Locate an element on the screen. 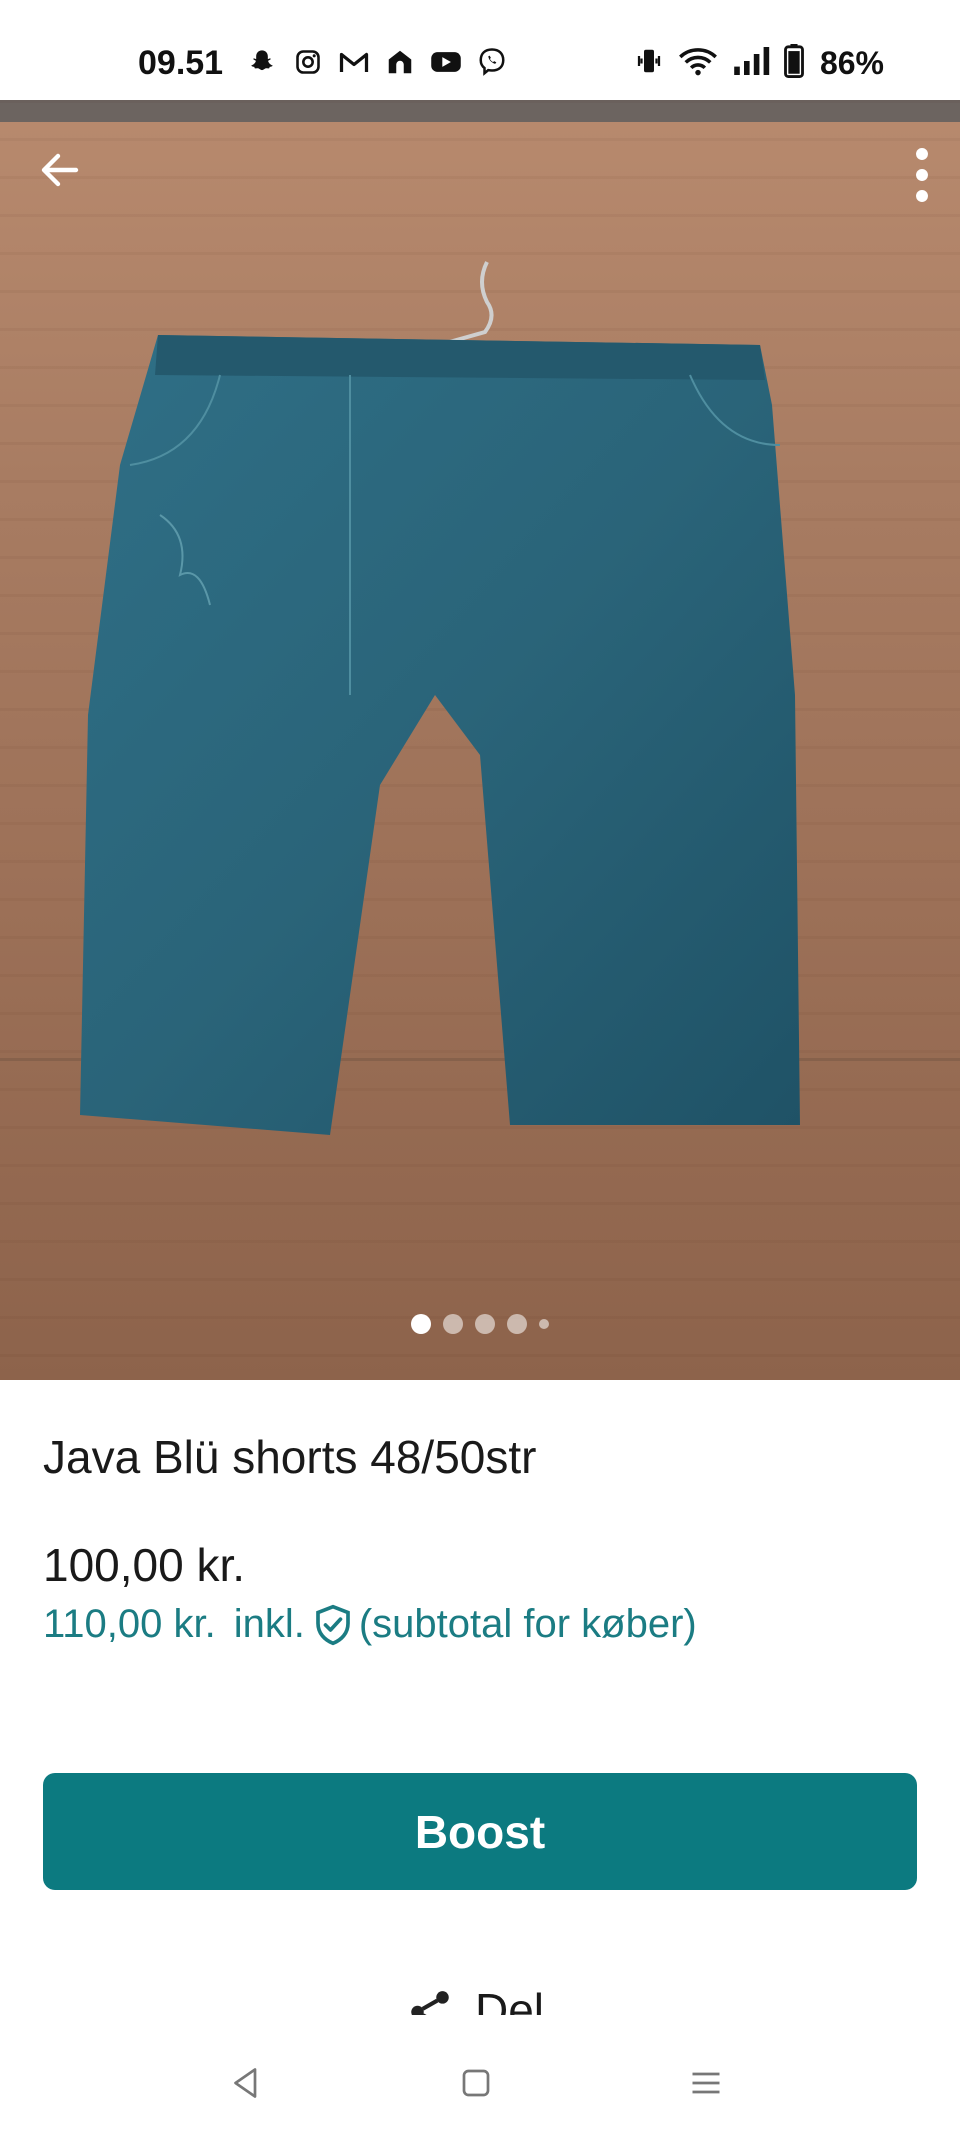 The height and width of the screenshot is (2133, 960). more-options-button is located at coordinates (922, 175).